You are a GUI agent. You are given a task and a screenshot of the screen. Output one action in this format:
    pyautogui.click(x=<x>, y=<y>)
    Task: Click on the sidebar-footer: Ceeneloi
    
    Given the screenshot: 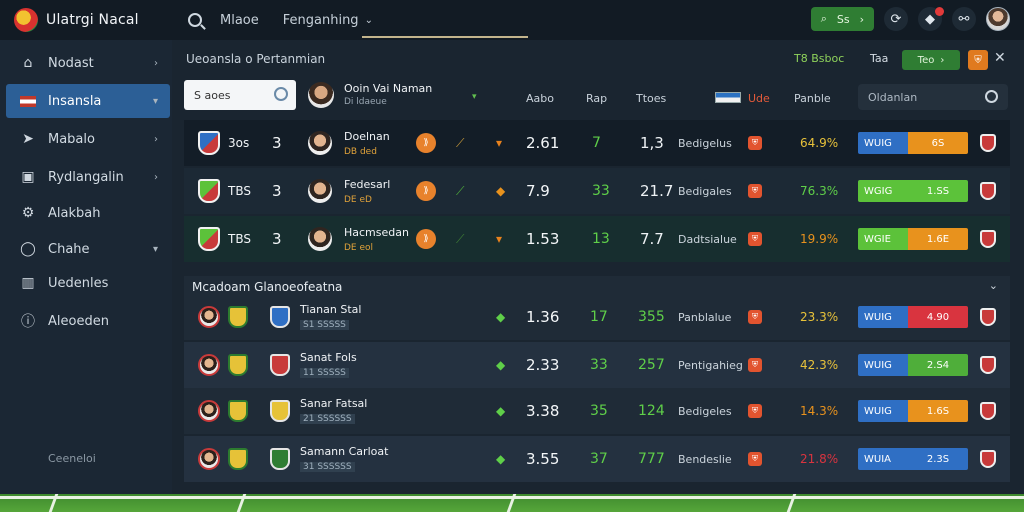 What is the action you would take?
    pyautogui.click(x=72, y=458)
    